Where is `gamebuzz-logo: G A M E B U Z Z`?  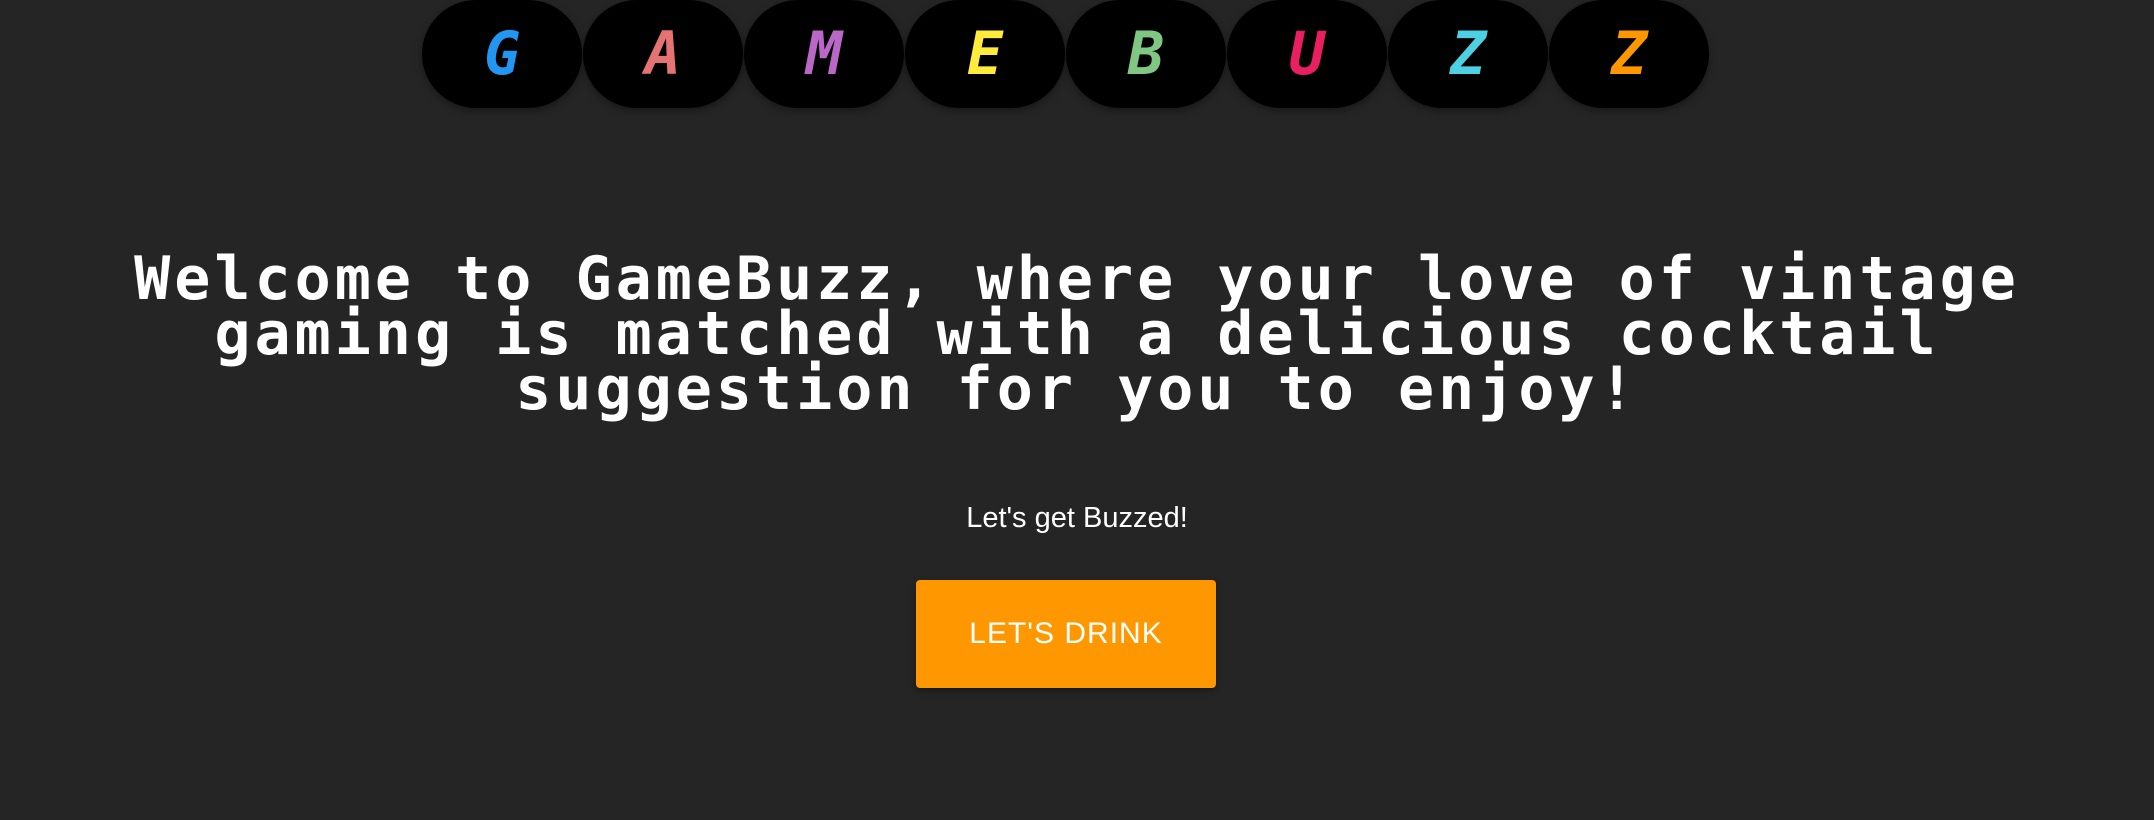
gamebuzz-logo: G A M E B U Z Z is located at coordinates (1066, 54).